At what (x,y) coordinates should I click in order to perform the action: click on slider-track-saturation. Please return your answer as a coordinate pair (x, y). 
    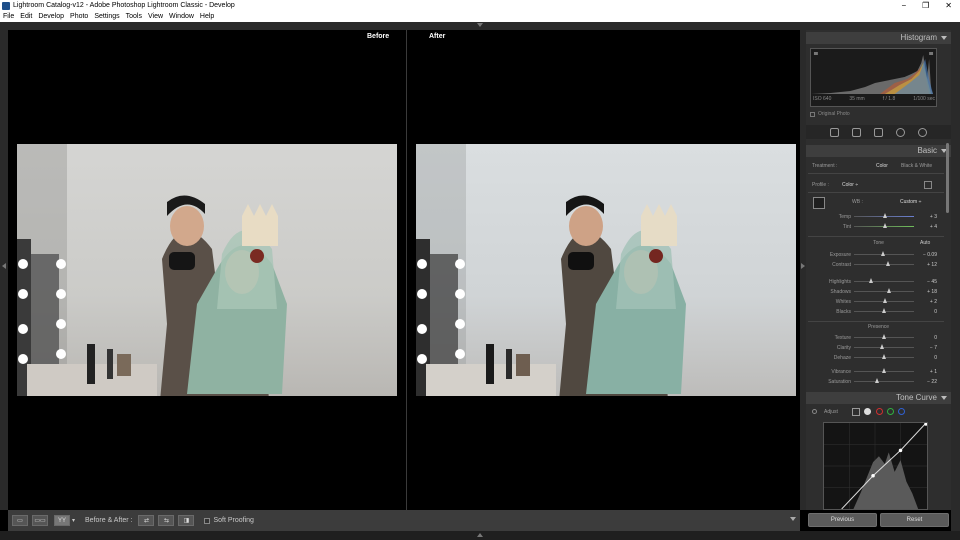
    Looking at the image, I should click on (884, 381).